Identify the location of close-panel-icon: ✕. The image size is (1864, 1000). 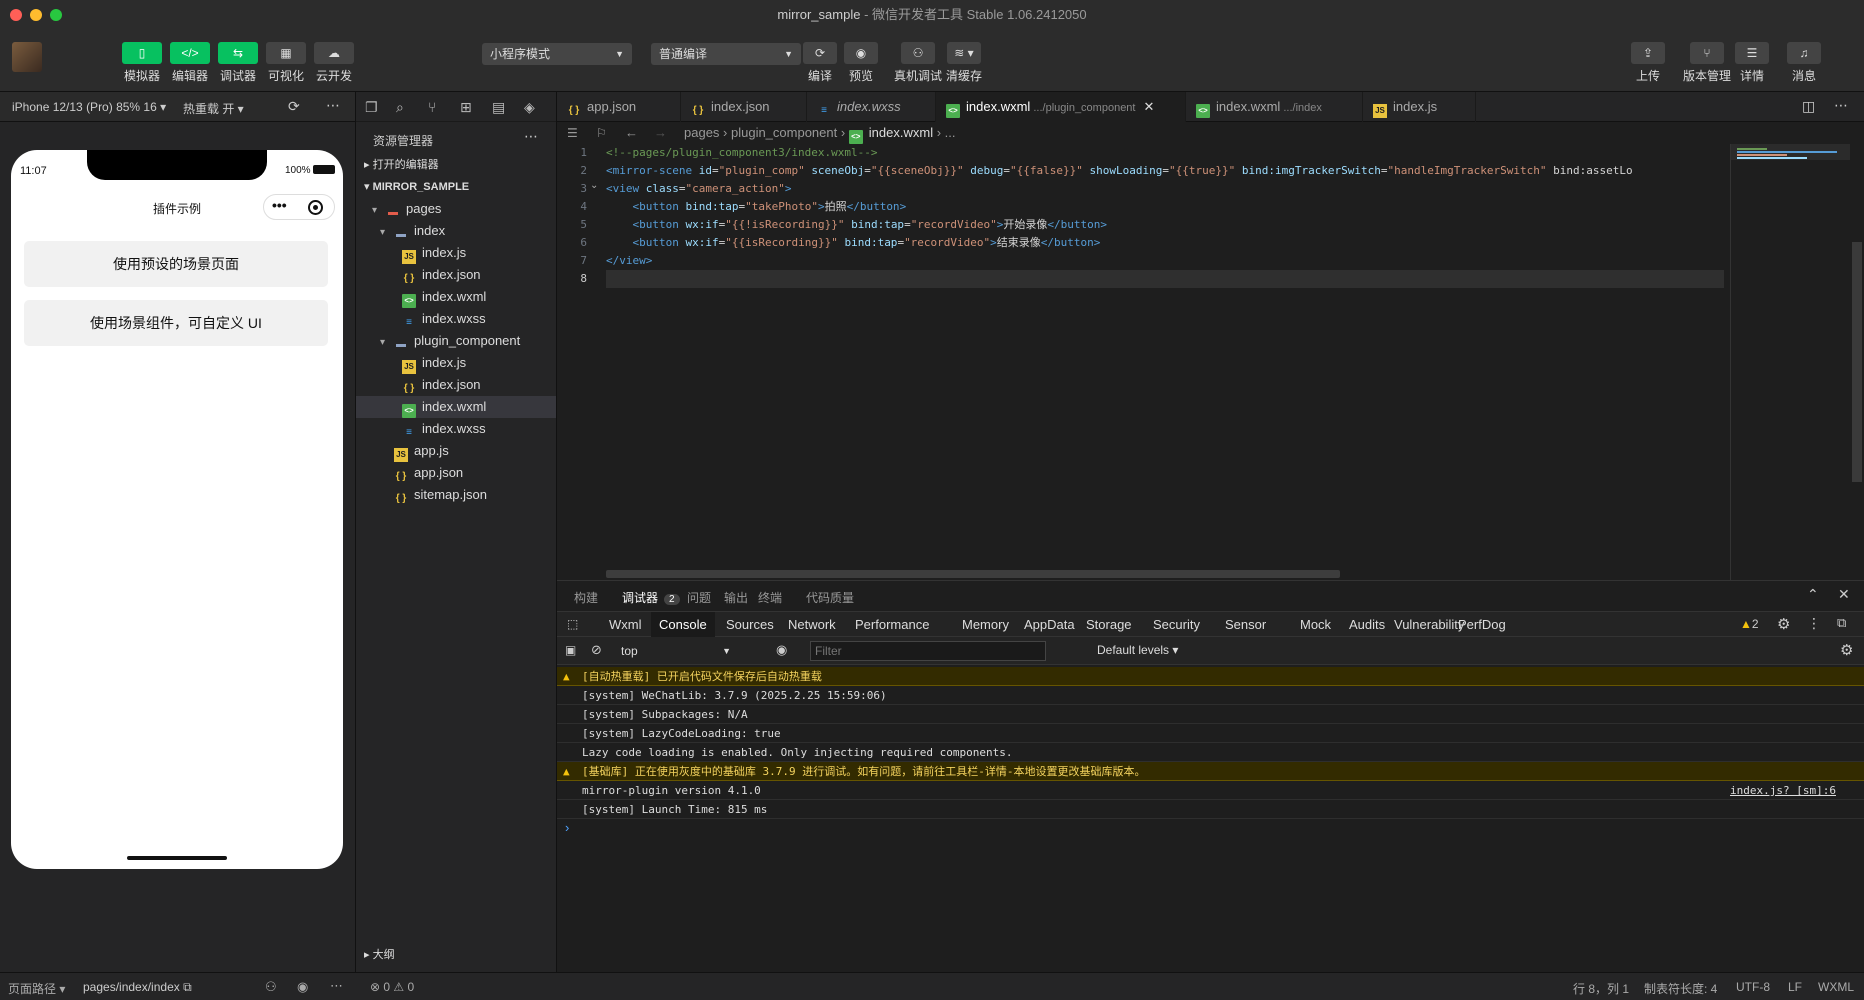
(1844, 594).